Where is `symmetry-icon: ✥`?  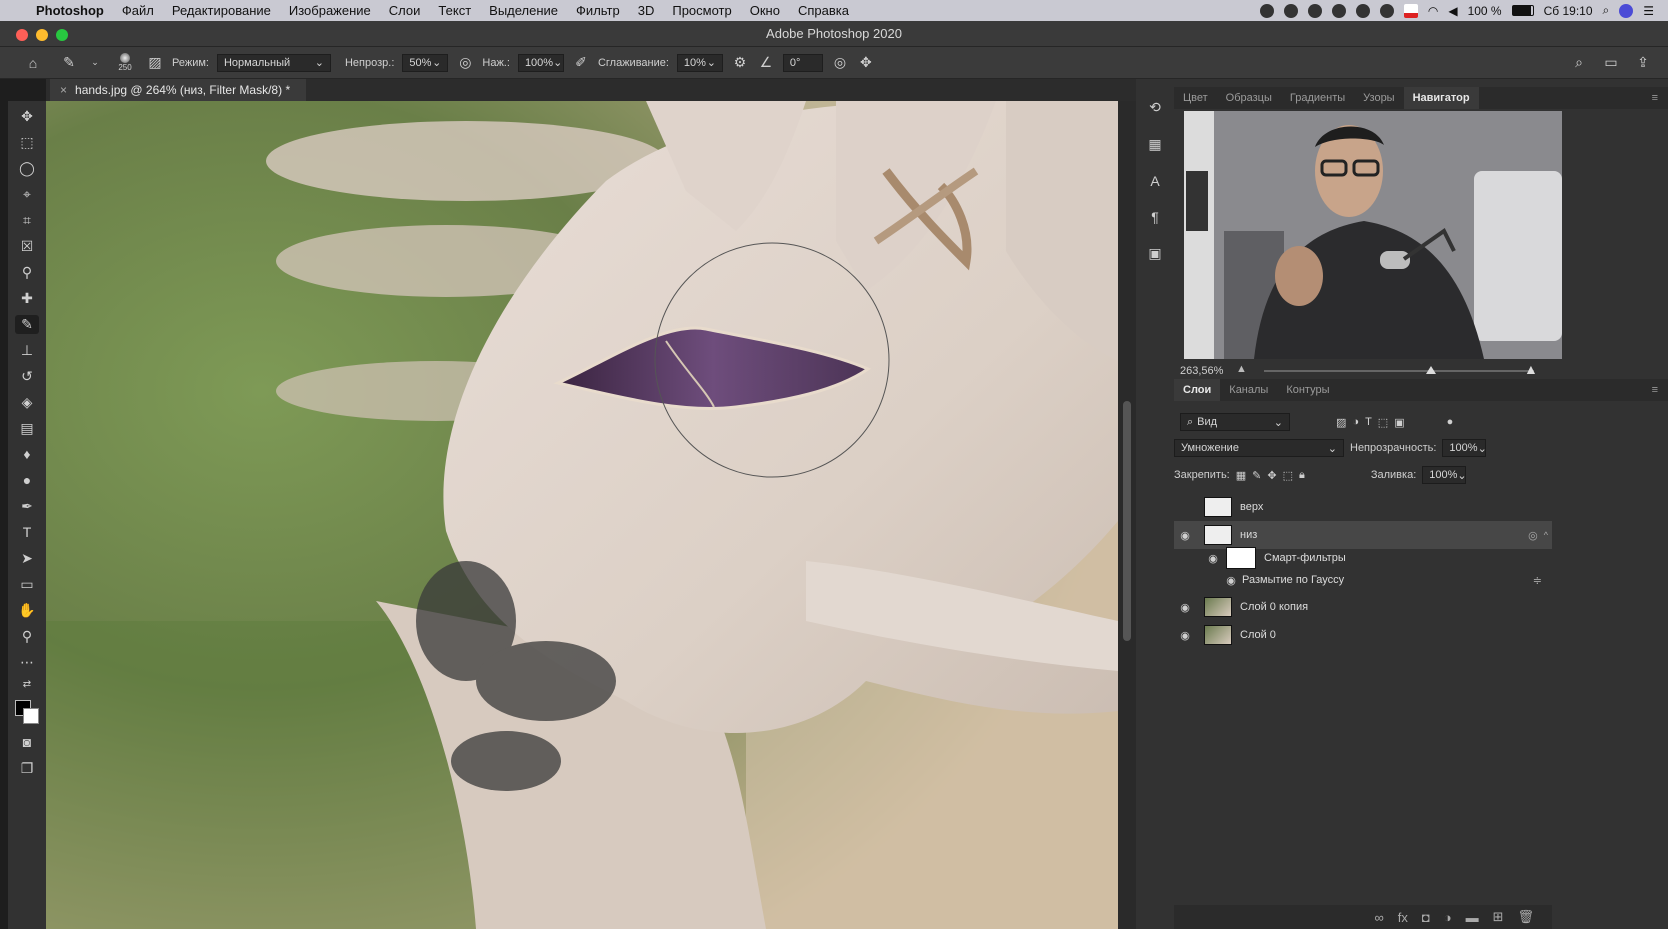
symmetry-icon: ✥ is located at coordinates (866, 62).